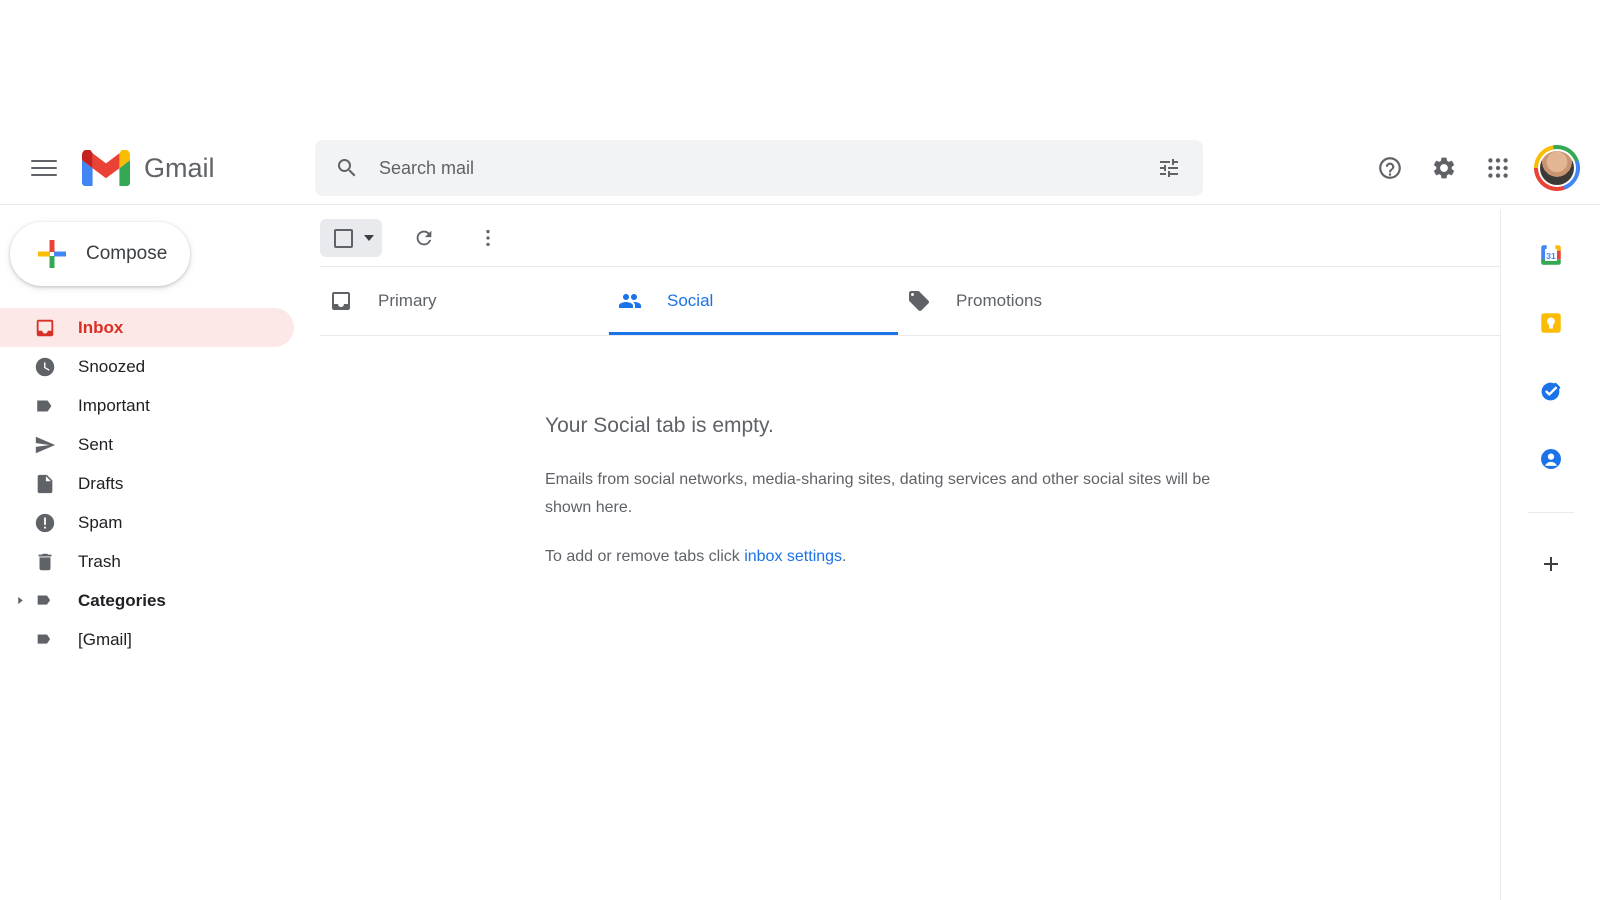  What do you see at coordinates (1444, 168) in the screenshot?
I see `gear-icon` at bounding box center [1444, 168].